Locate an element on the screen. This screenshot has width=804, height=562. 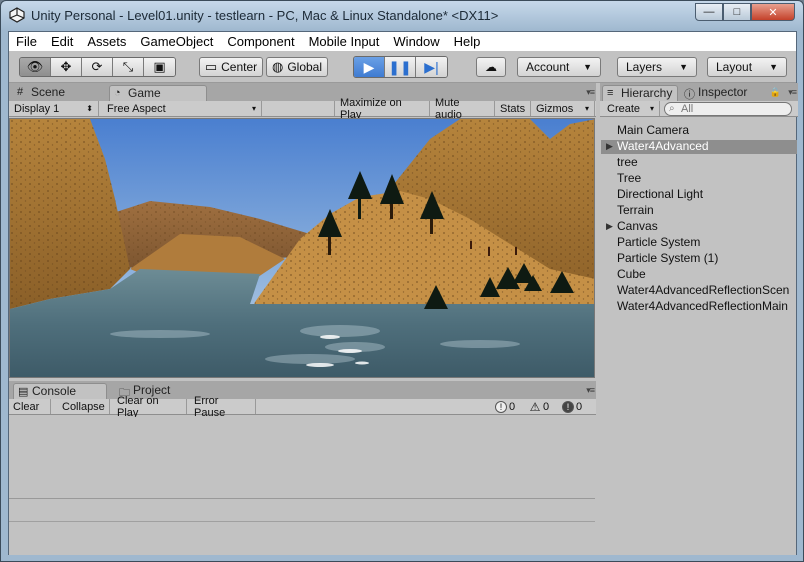
tab-inspector: ⓘ Inspector is located at coordinates (718, 93).